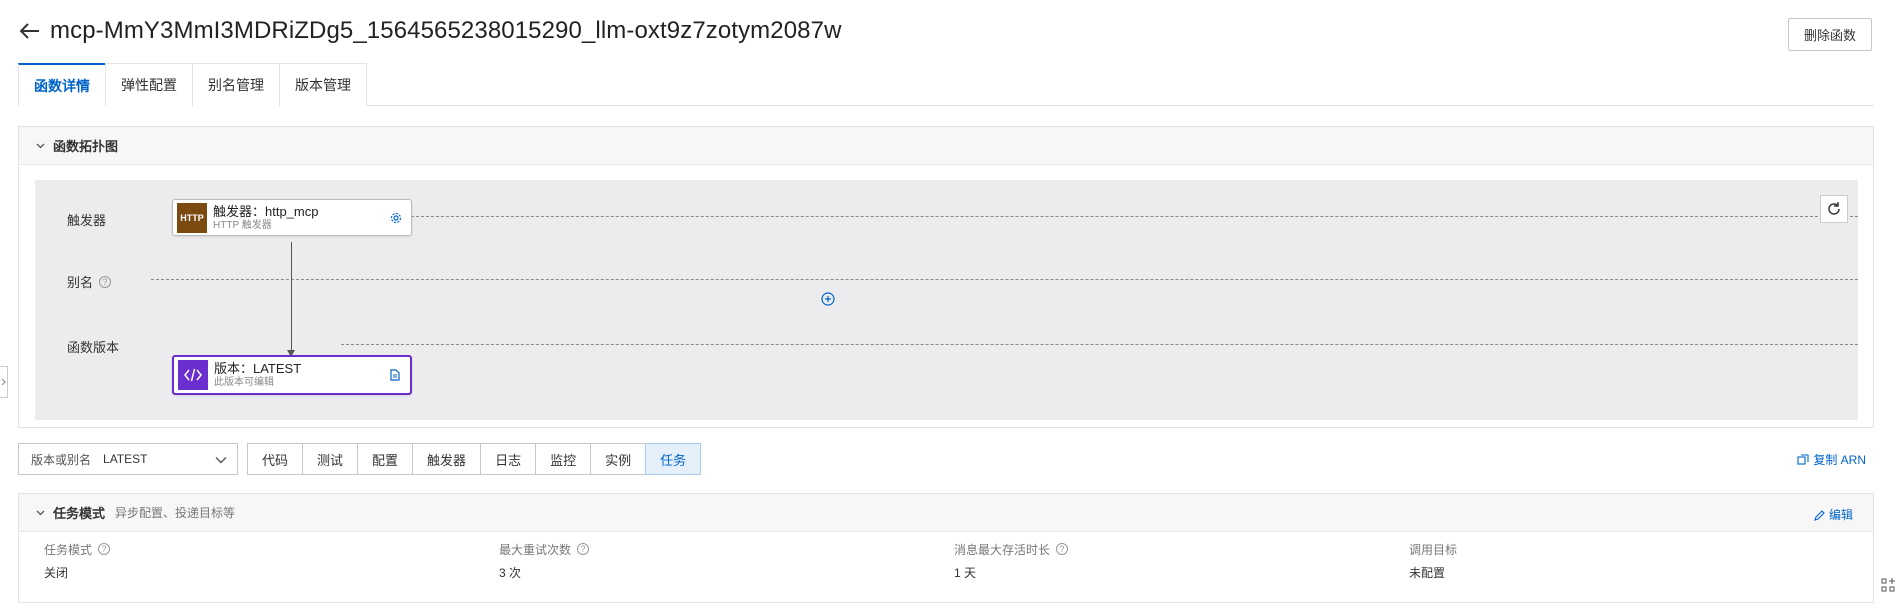 The image size is (1902, 605). I want to click on tab-version-management: 版本管理, so click(323, 84).